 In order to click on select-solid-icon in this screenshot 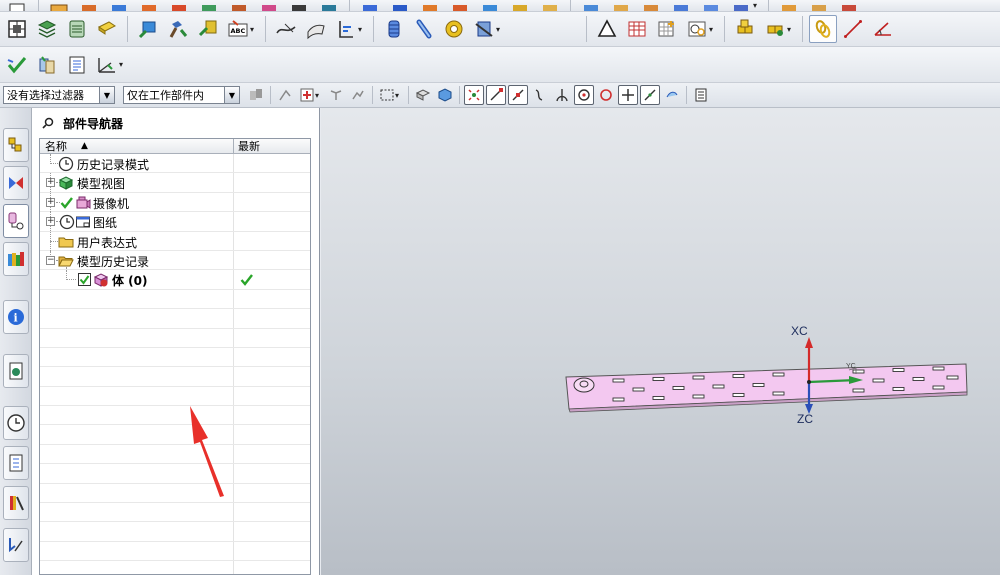, I will do `click(445, 95)`.